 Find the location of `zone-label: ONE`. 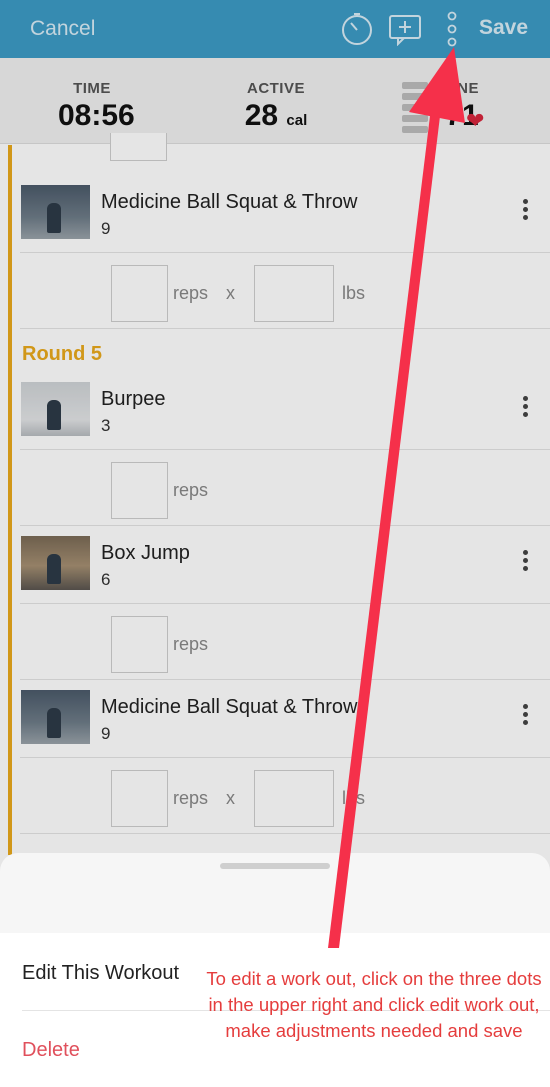

zone-label: ONE is located at coordinates (461, 88).